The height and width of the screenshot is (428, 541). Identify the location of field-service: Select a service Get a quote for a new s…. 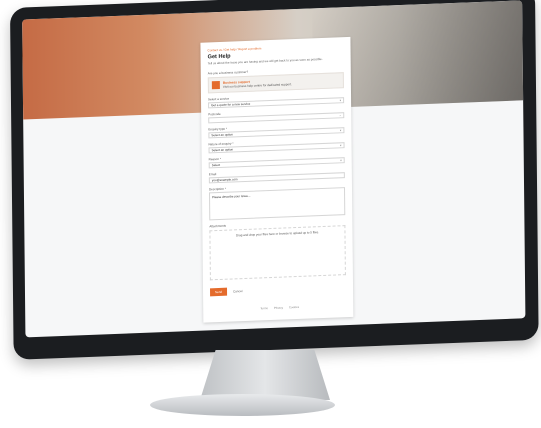
(276, 100).